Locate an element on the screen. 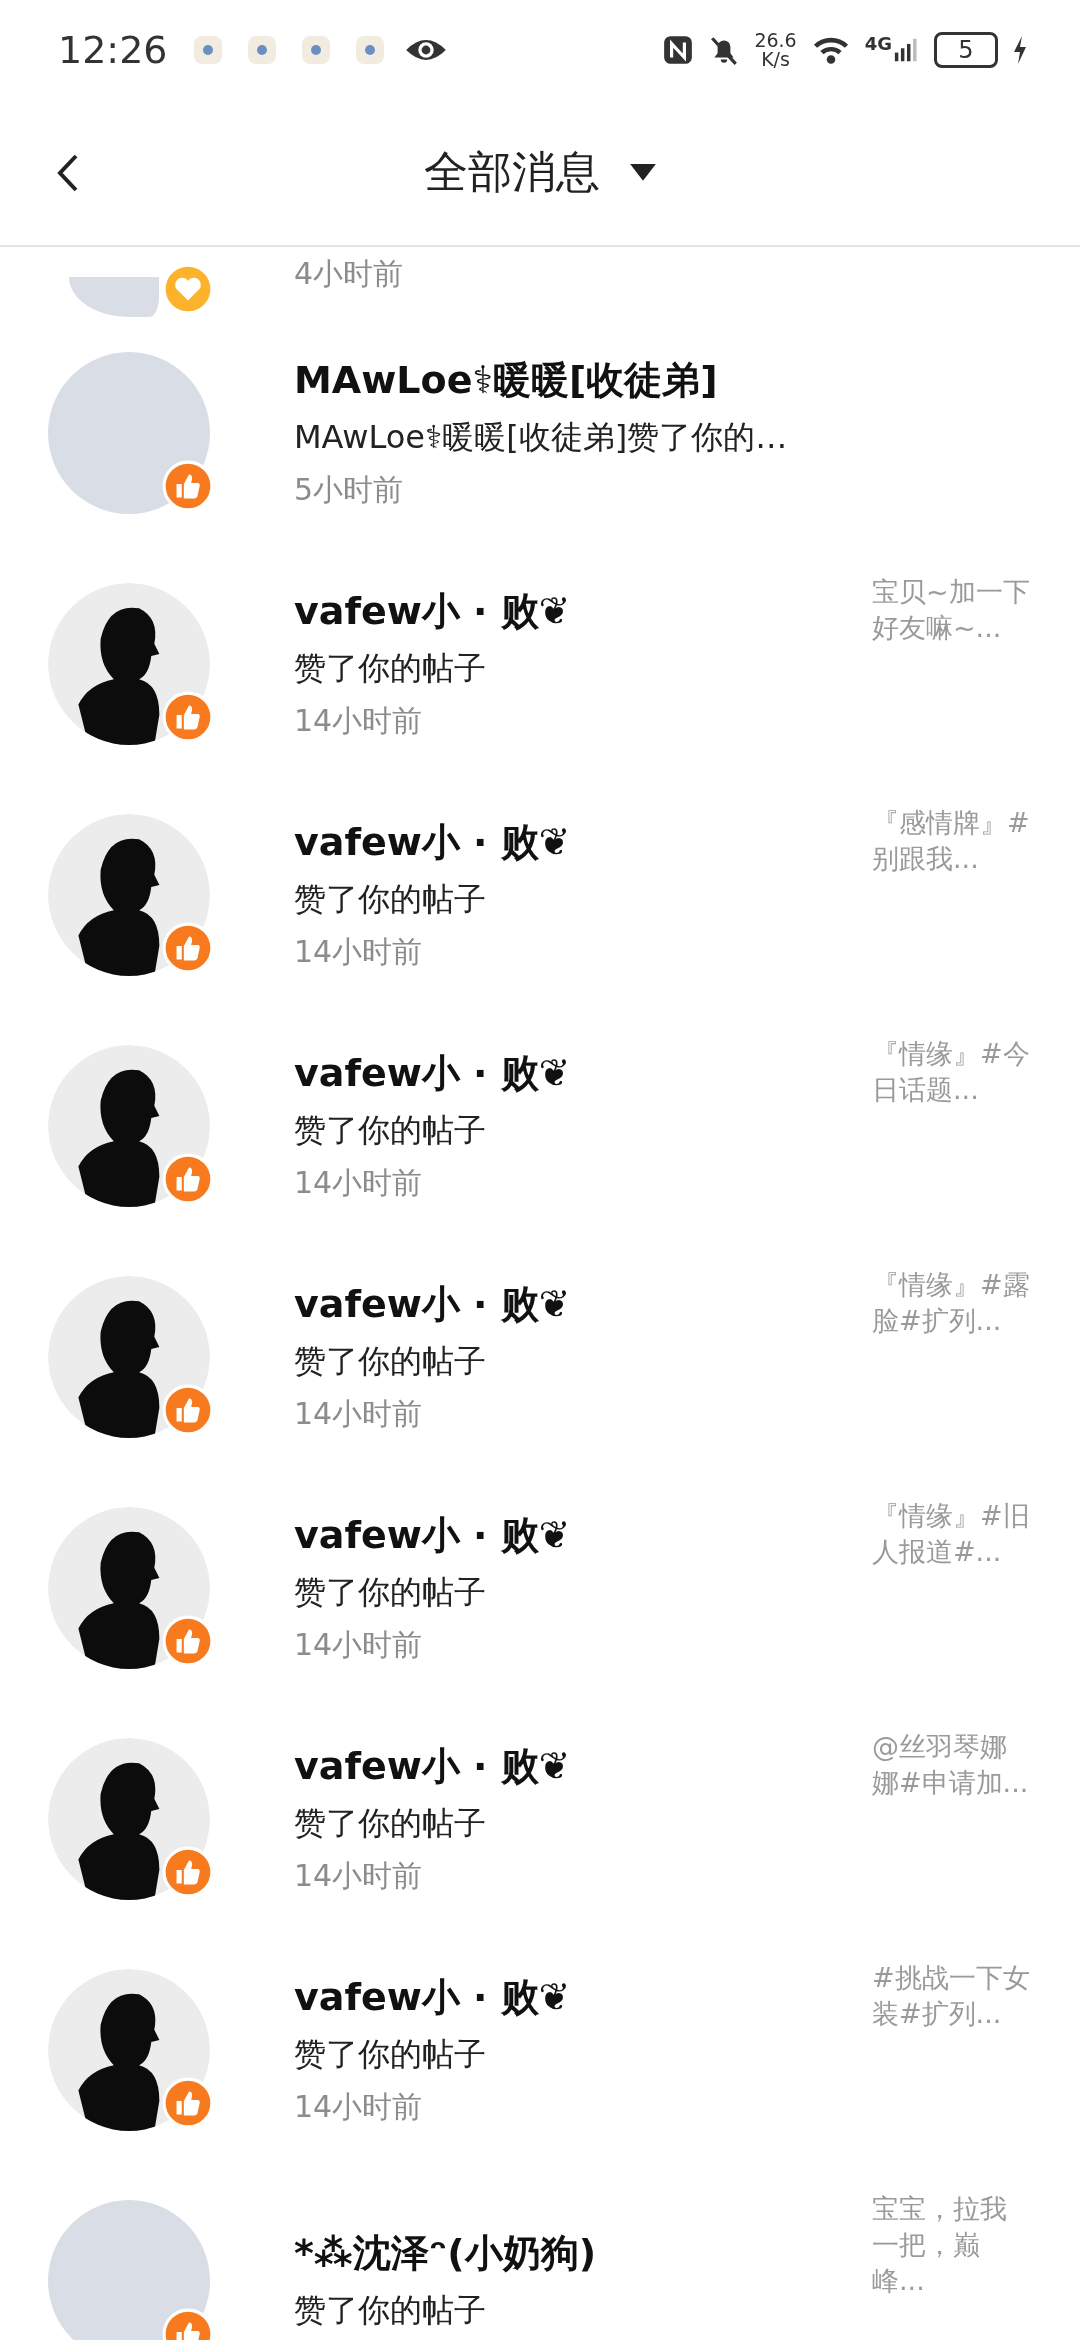 The width and height of the screenshot is (1080, 2340). user-name: MAwLoe⚕暖暖[收徒弟] is located at coordinates (663, 380).